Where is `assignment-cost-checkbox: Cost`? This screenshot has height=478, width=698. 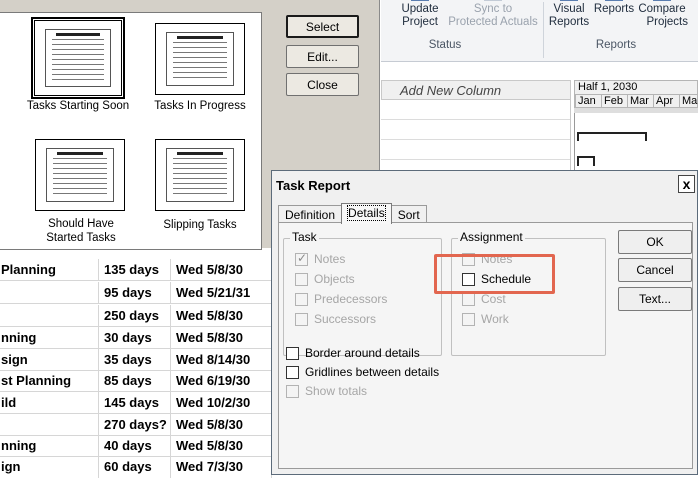
assignment-cost-checkbox: Cost is located at coordinates (484, 299).